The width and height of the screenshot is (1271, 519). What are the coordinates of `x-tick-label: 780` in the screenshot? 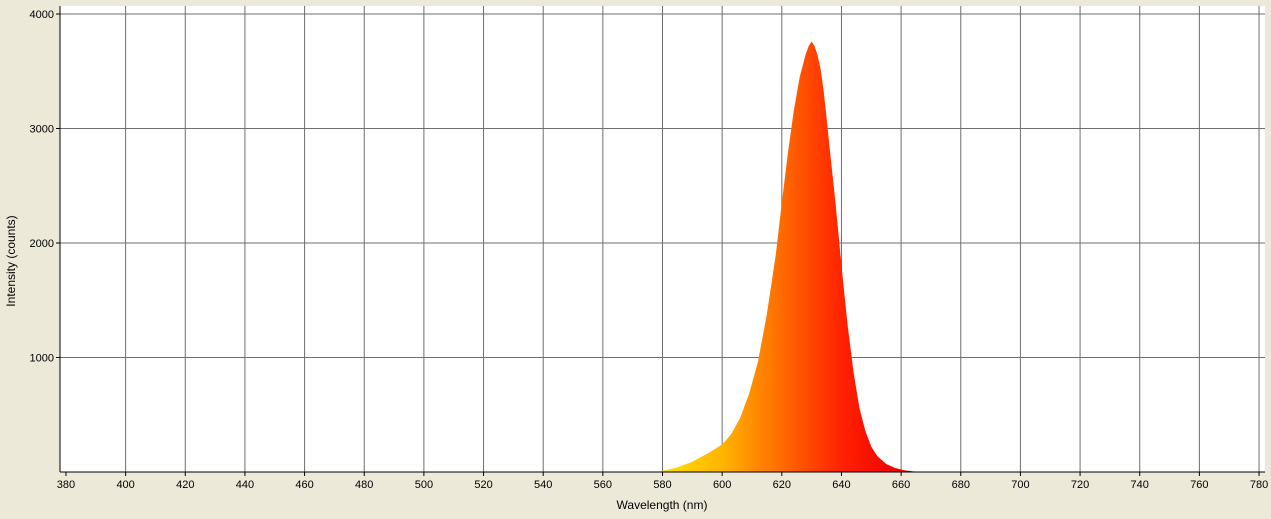 It's located at (1259, 485).